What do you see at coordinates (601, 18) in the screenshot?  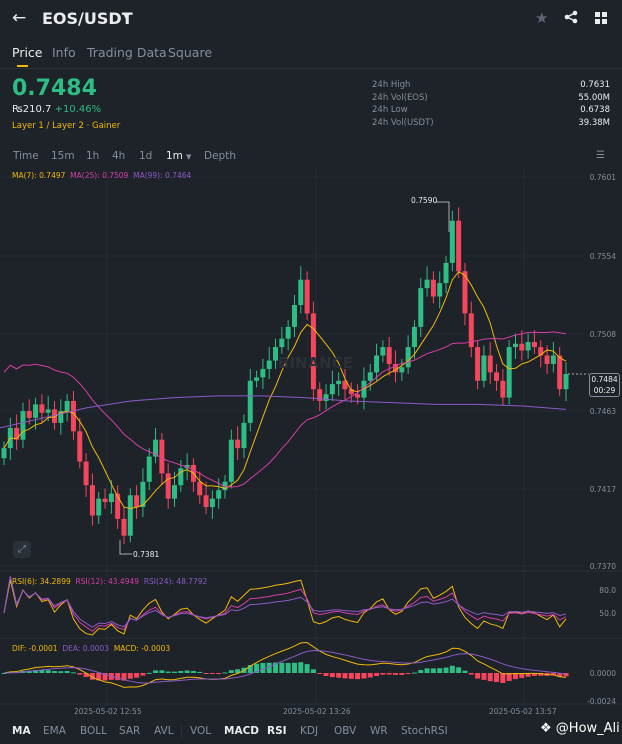 I see `grid-icon` at bounding box center [601, 18].